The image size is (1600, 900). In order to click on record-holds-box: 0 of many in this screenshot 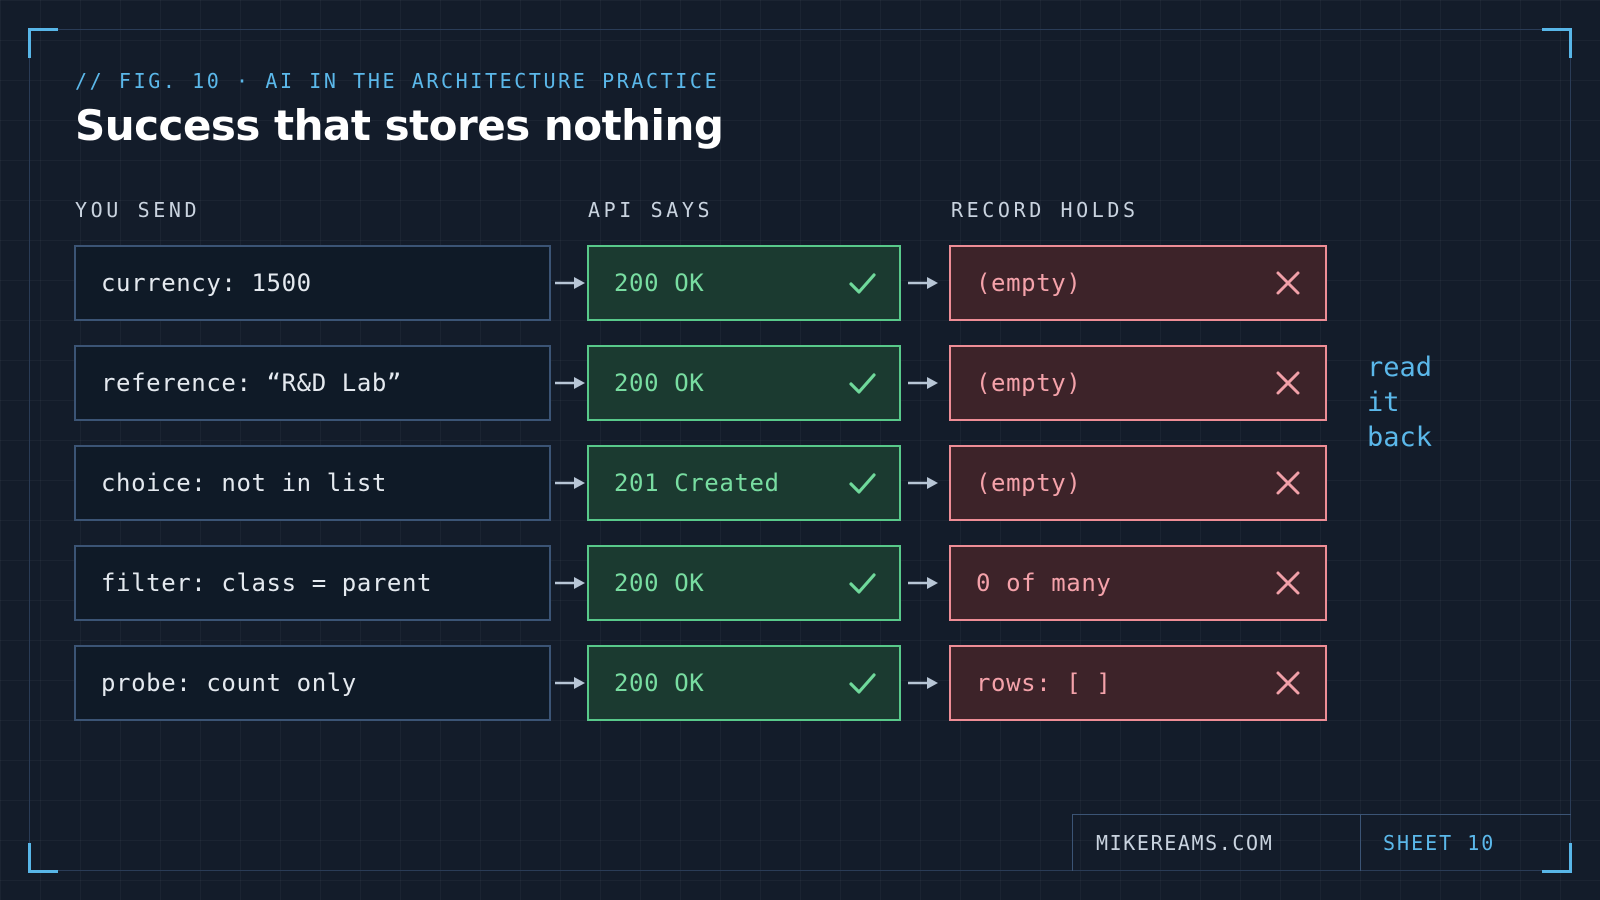, I will do `click(1138, 583)`.